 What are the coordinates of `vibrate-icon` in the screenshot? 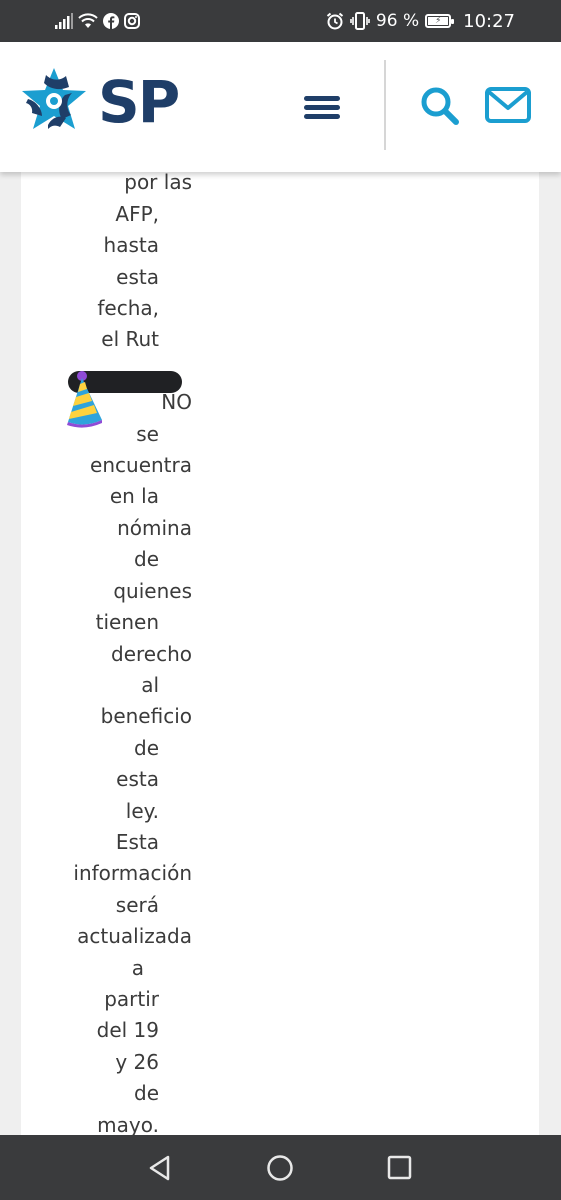 It's located at (360, 21).